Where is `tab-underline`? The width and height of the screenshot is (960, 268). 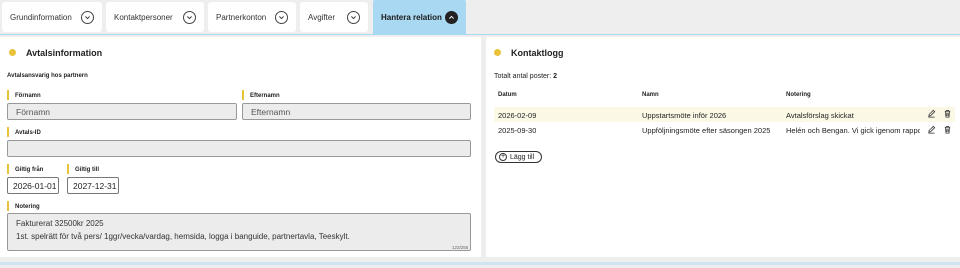 tab-underline is located at coordinates (480, 34).